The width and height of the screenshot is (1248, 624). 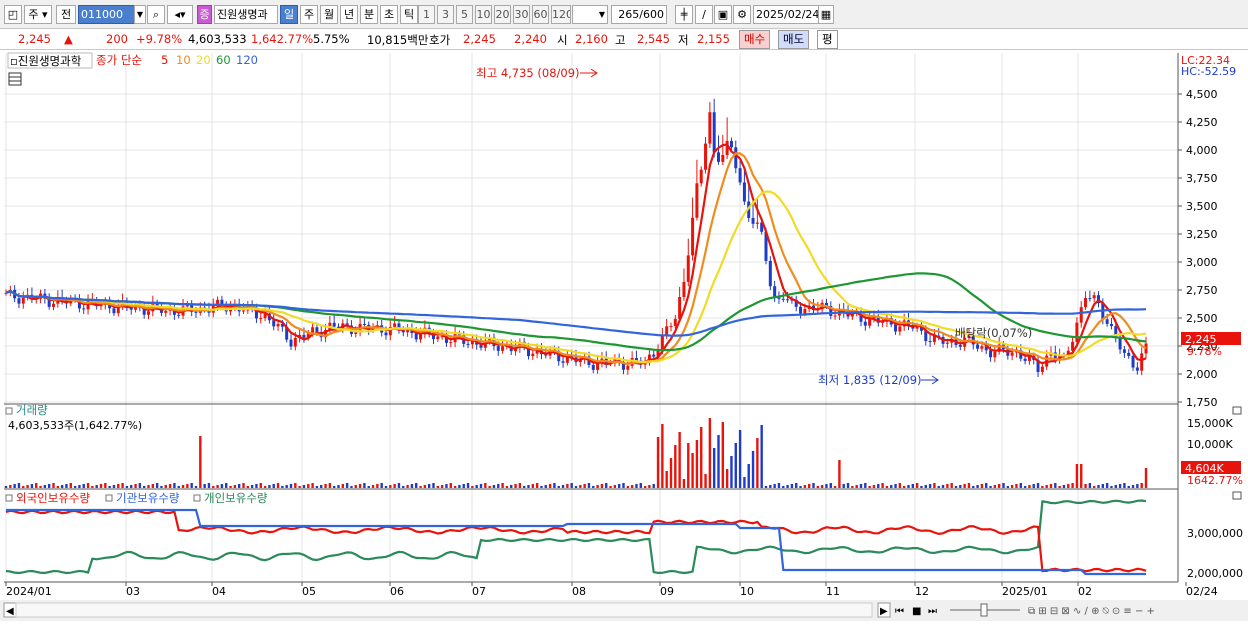 What do you see at coordinates (282, 39) in the screenshot?
I see `volume-pct: 1,642.77%` at bounding box center [282, 39].